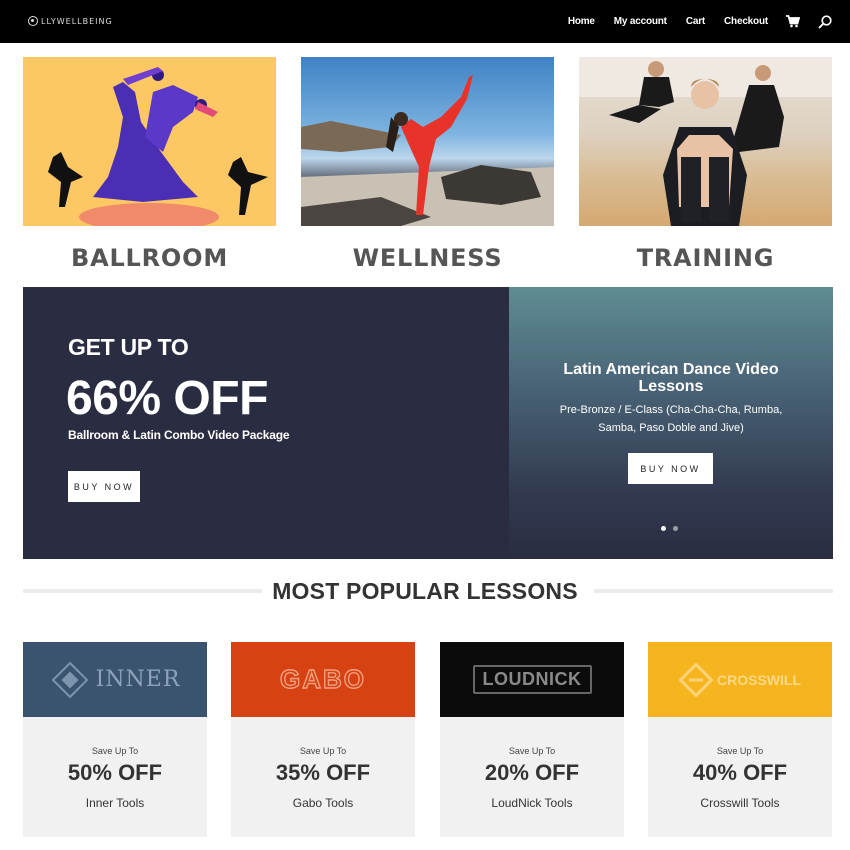 Image resolution: width=850 pixels, height=850 pixels. What do you see at coordinates (179, 435) in the screenshot?
I see `promo-subtitle: Ballroom & Latin Combo Video Package` at bounding box center [179, 435].